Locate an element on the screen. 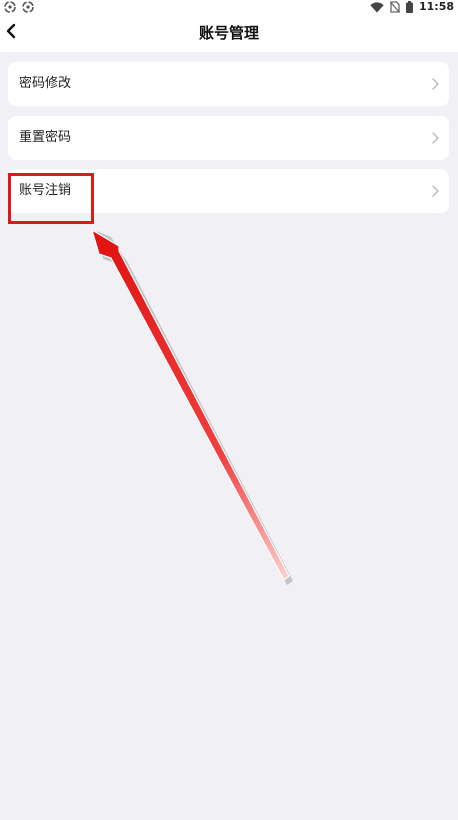 This screenshot has height=820, width=458. status-time: 11:58 is located at coordinates (436, 6).